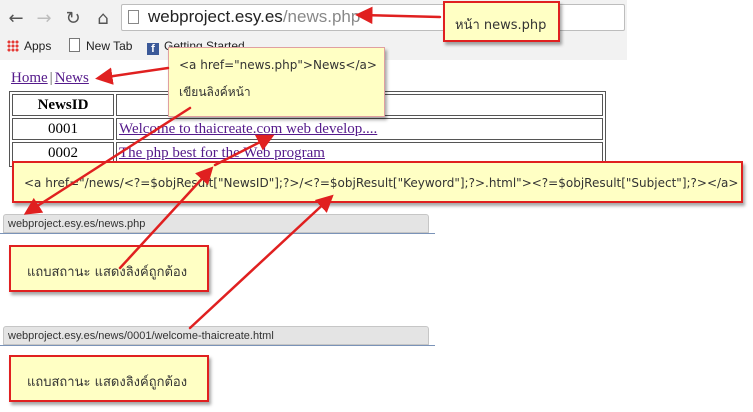 Image resolution: width=753 pixels, height=412 pixels. Describe the element at coordinates (132, 75) in the screenshot. I see `arrow-to-news-link` at that location.